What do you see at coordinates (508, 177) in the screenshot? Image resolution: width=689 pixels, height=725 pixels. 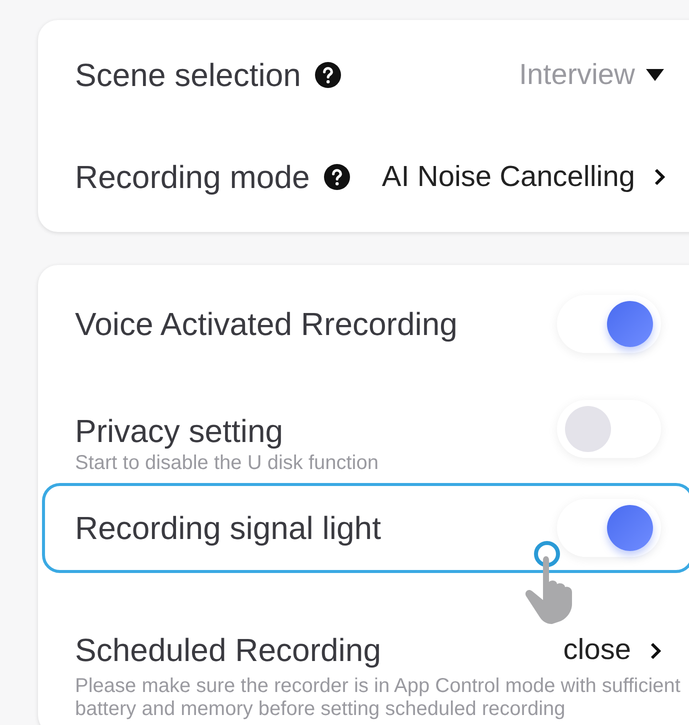 I see `setting-value: AI Noise Cancelling` at bounding box center [508, 177].